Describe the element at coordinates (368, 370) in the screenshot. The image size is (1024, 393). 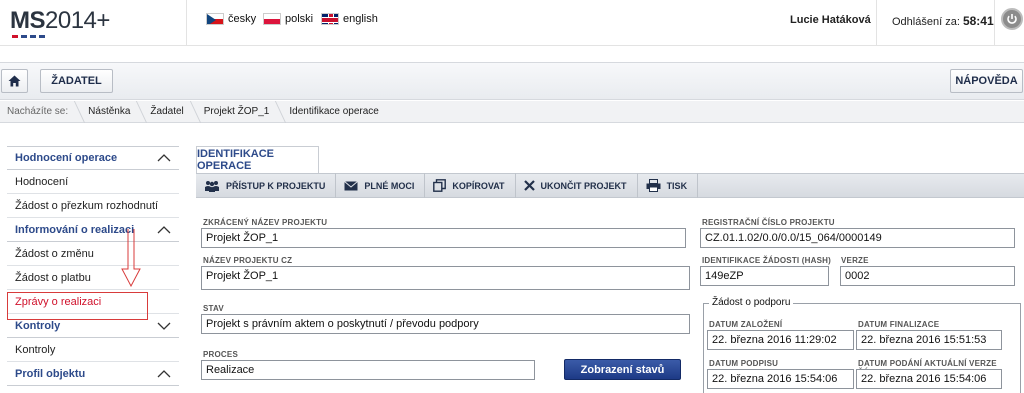
I see `proces-field: Realizace` at that location.